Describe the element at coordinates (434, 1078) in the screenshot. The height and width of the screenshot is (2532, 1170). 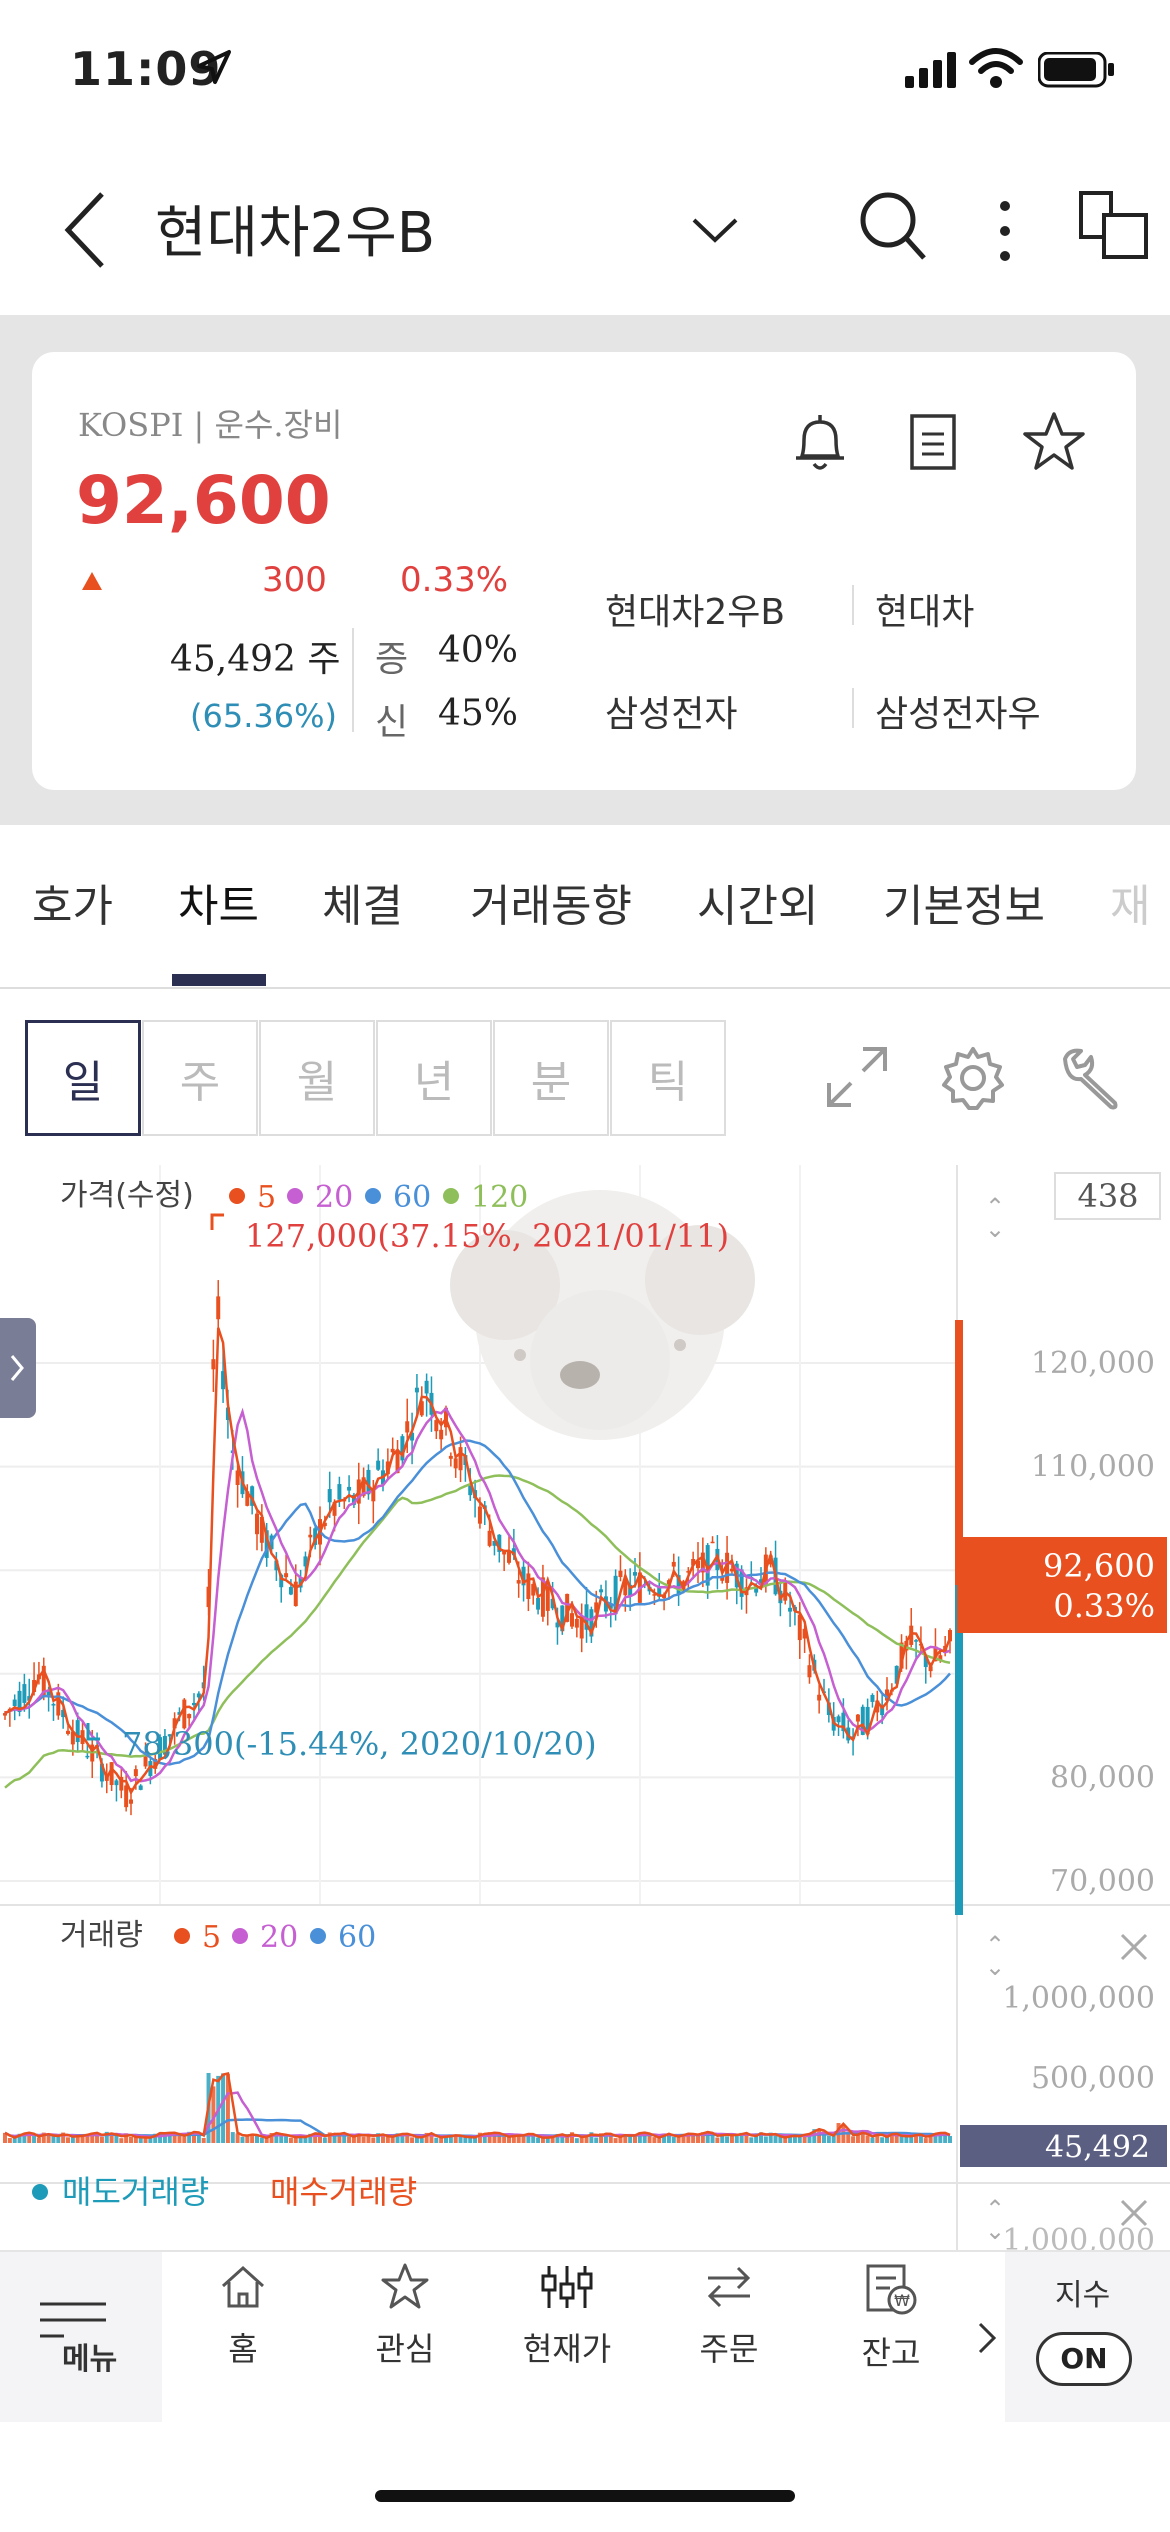
I see `period-year: 년` at that location.